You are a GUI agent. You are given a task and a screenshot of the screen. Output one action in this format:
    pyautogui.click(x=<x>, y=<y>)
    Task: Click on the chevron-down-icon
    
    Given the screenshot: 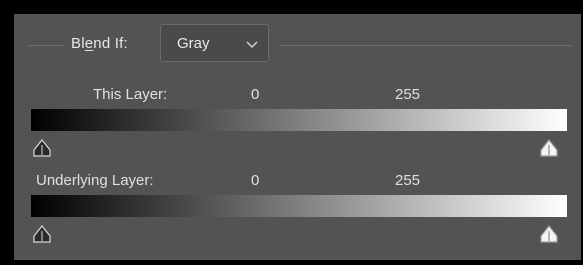 What is the action you would take?
    pyautogui.click(x=252, y=45)
    